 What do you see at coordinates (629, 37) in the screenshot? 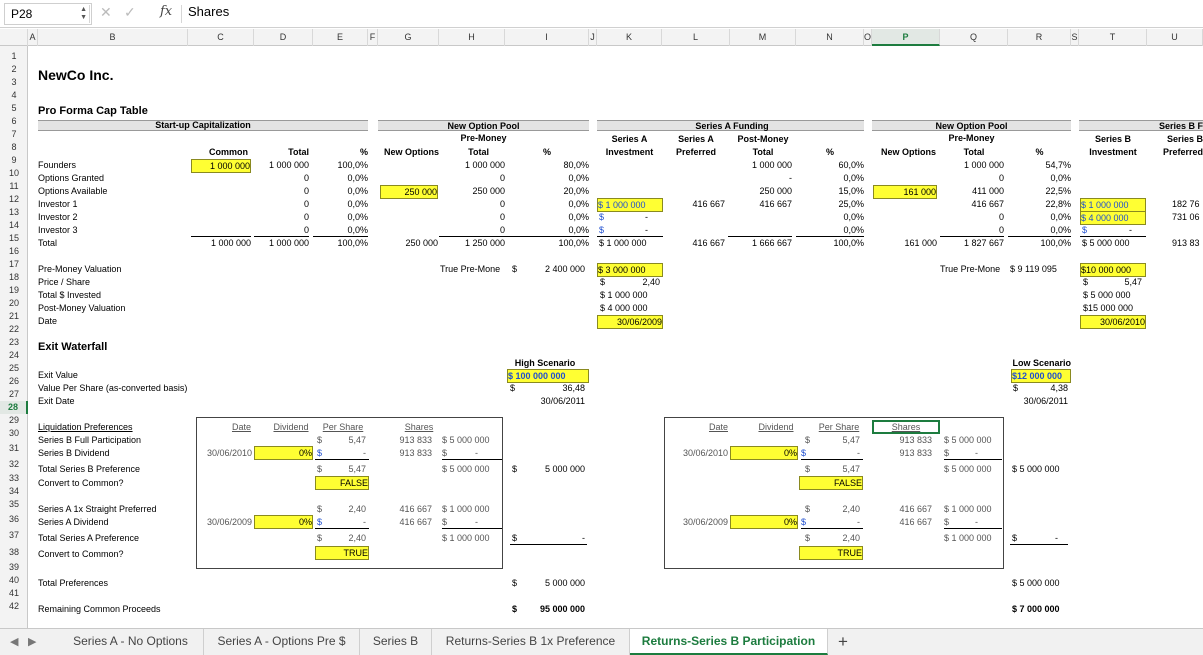
I see `column-header-k: K` at bounding box center [629, 37].